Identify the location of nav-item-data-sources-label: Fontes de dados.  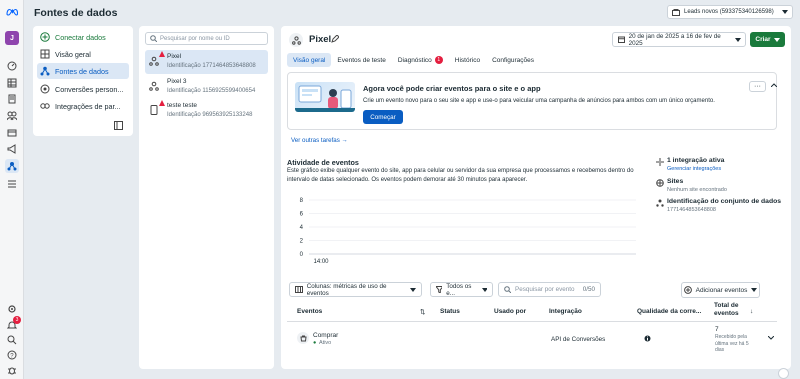
(82, 71).